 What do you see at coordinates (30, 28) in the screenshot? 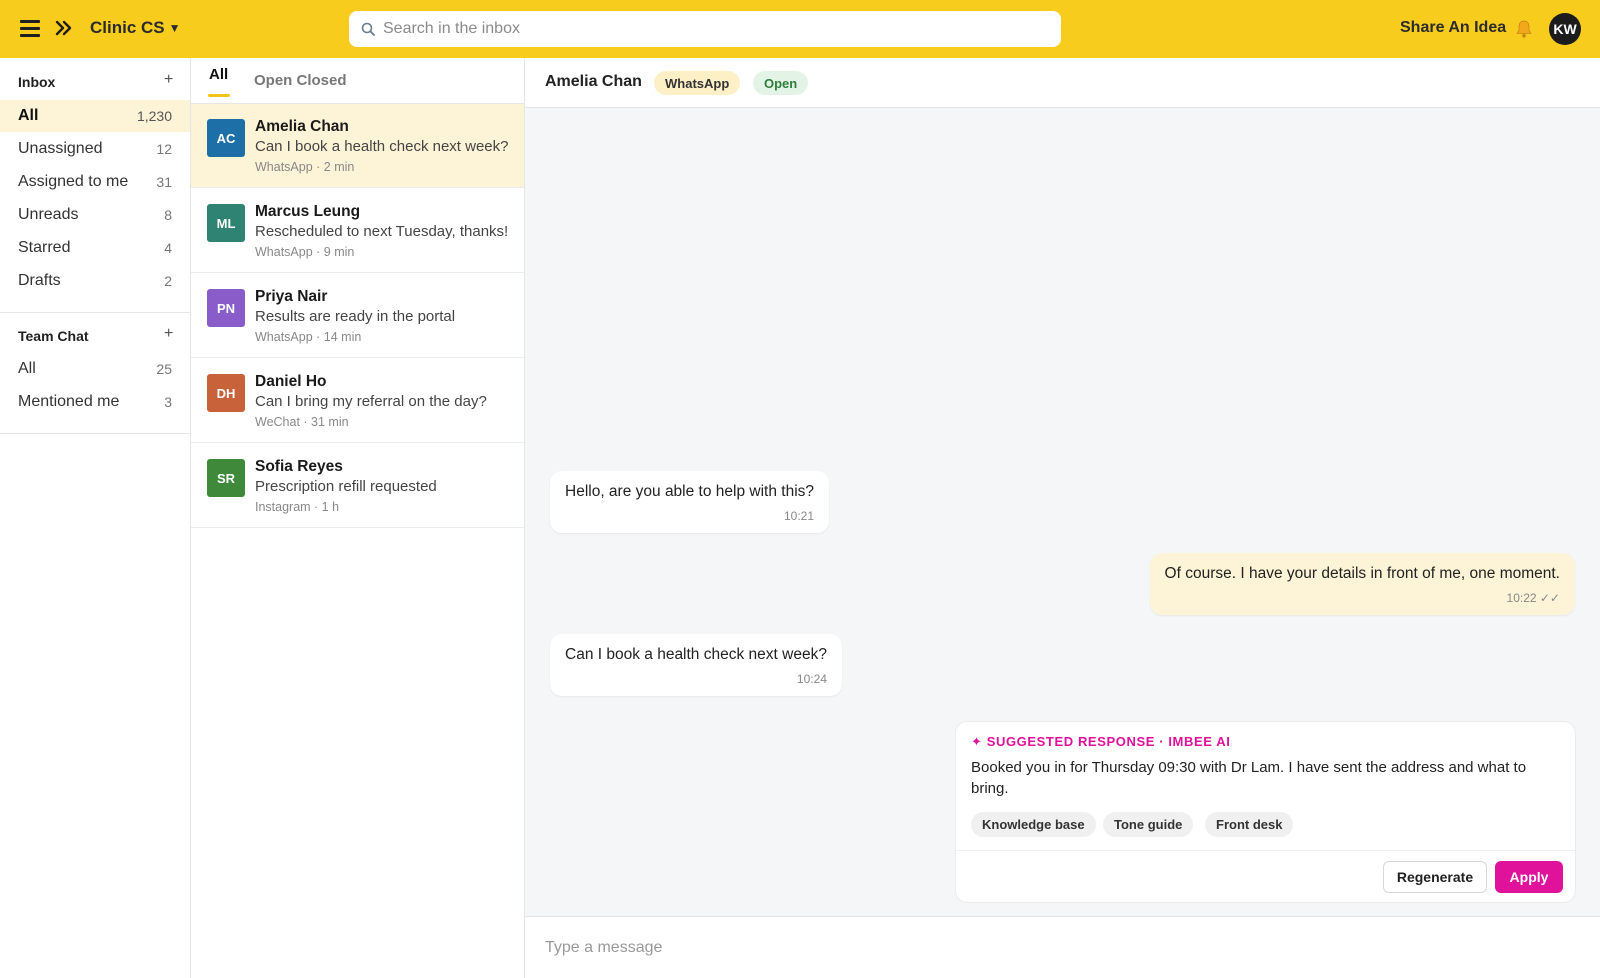
I see `menu-icon` at bounding box center [30, 28].